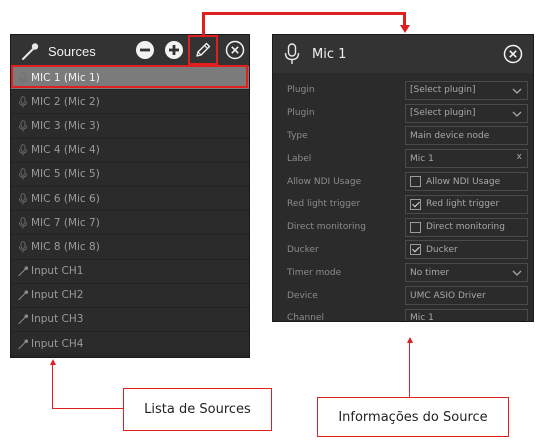 This screenshot has width=543, height=442. What do you see at coordinates (466, 273) in the screenshot?
I see `dropdown-select: No timer` at bounding box center [466, 273].